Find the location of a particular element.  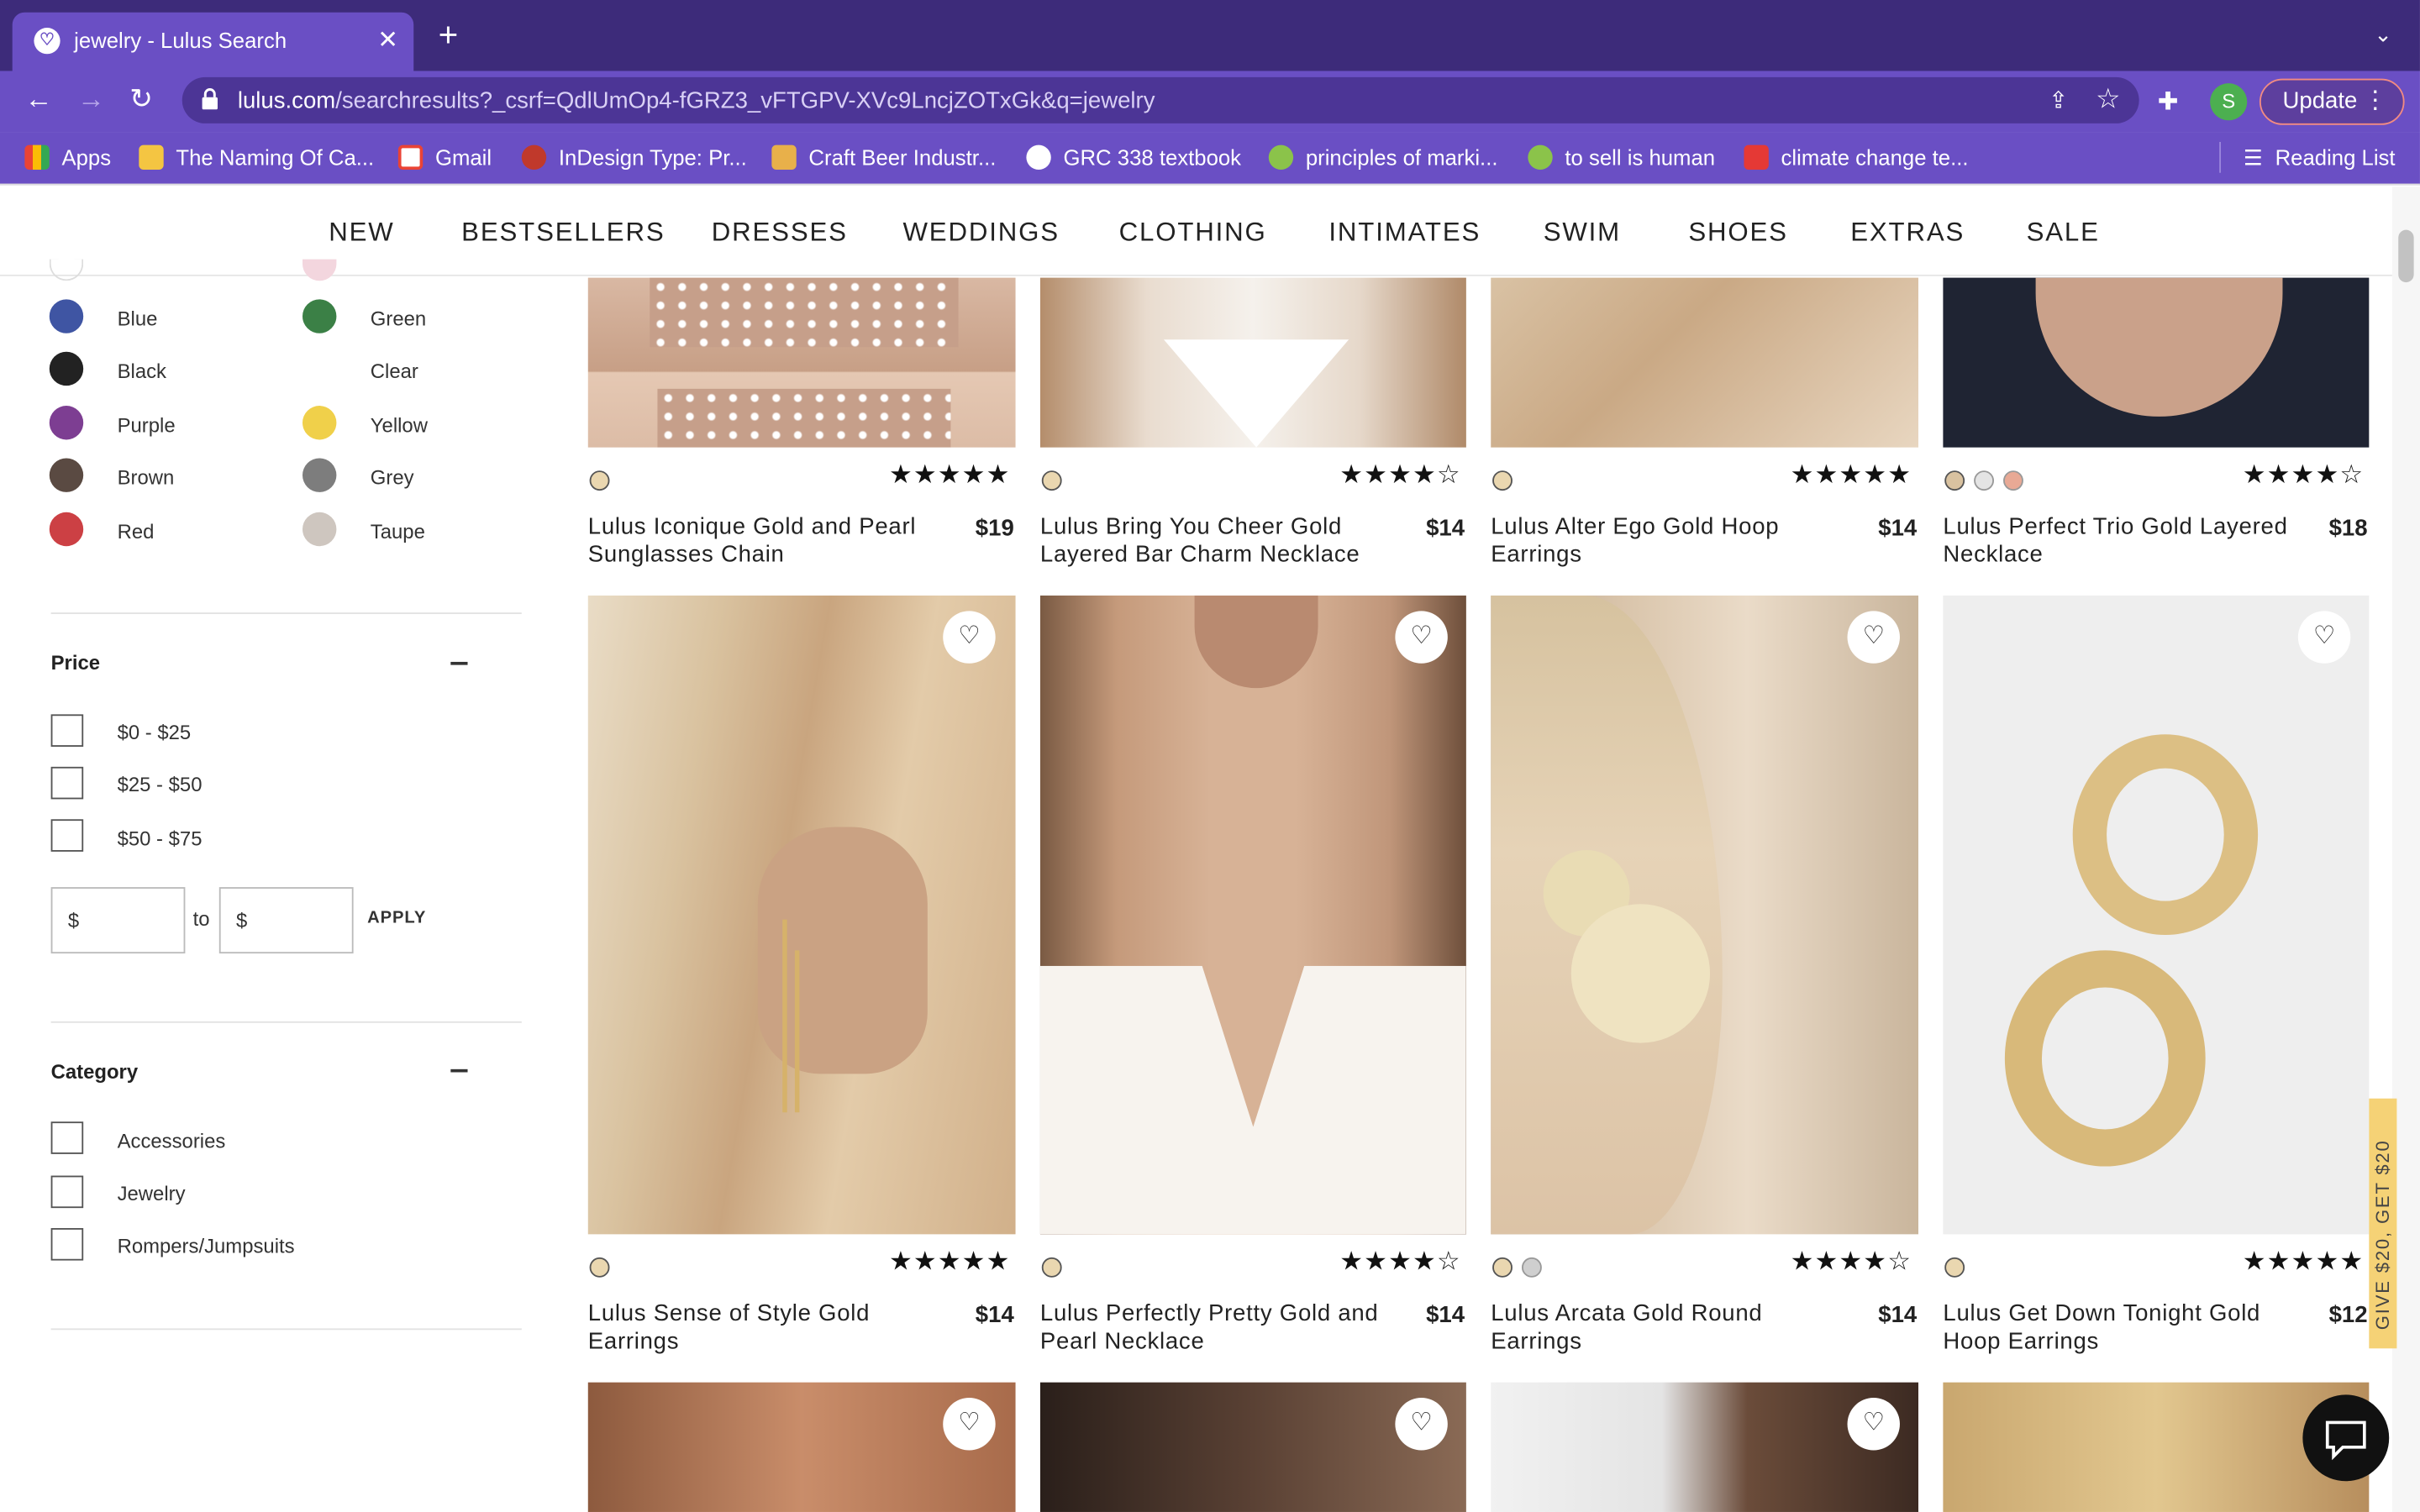

nav-extras: EXTRAS is located at coordinates (1908, 233).